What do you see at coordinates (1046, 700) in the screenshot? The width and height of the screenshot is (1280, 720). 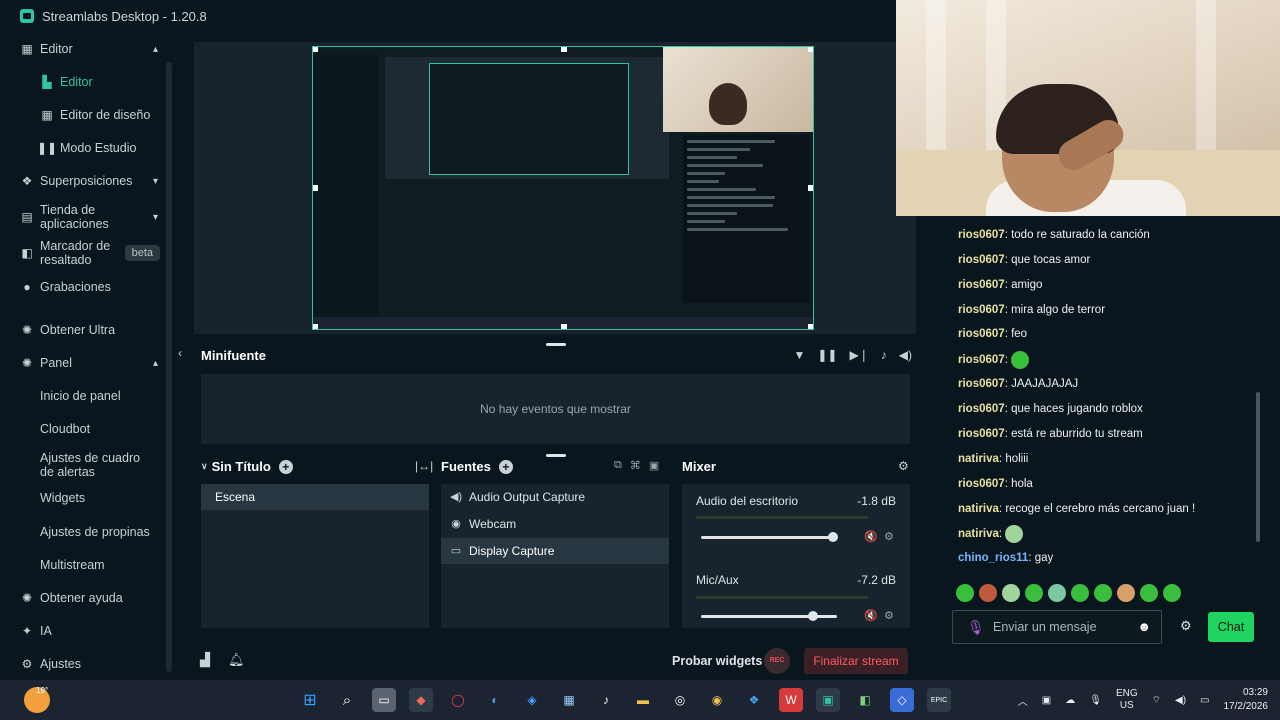 I see `tray-app-icon: ▣` at bounding box center [1046, 700].